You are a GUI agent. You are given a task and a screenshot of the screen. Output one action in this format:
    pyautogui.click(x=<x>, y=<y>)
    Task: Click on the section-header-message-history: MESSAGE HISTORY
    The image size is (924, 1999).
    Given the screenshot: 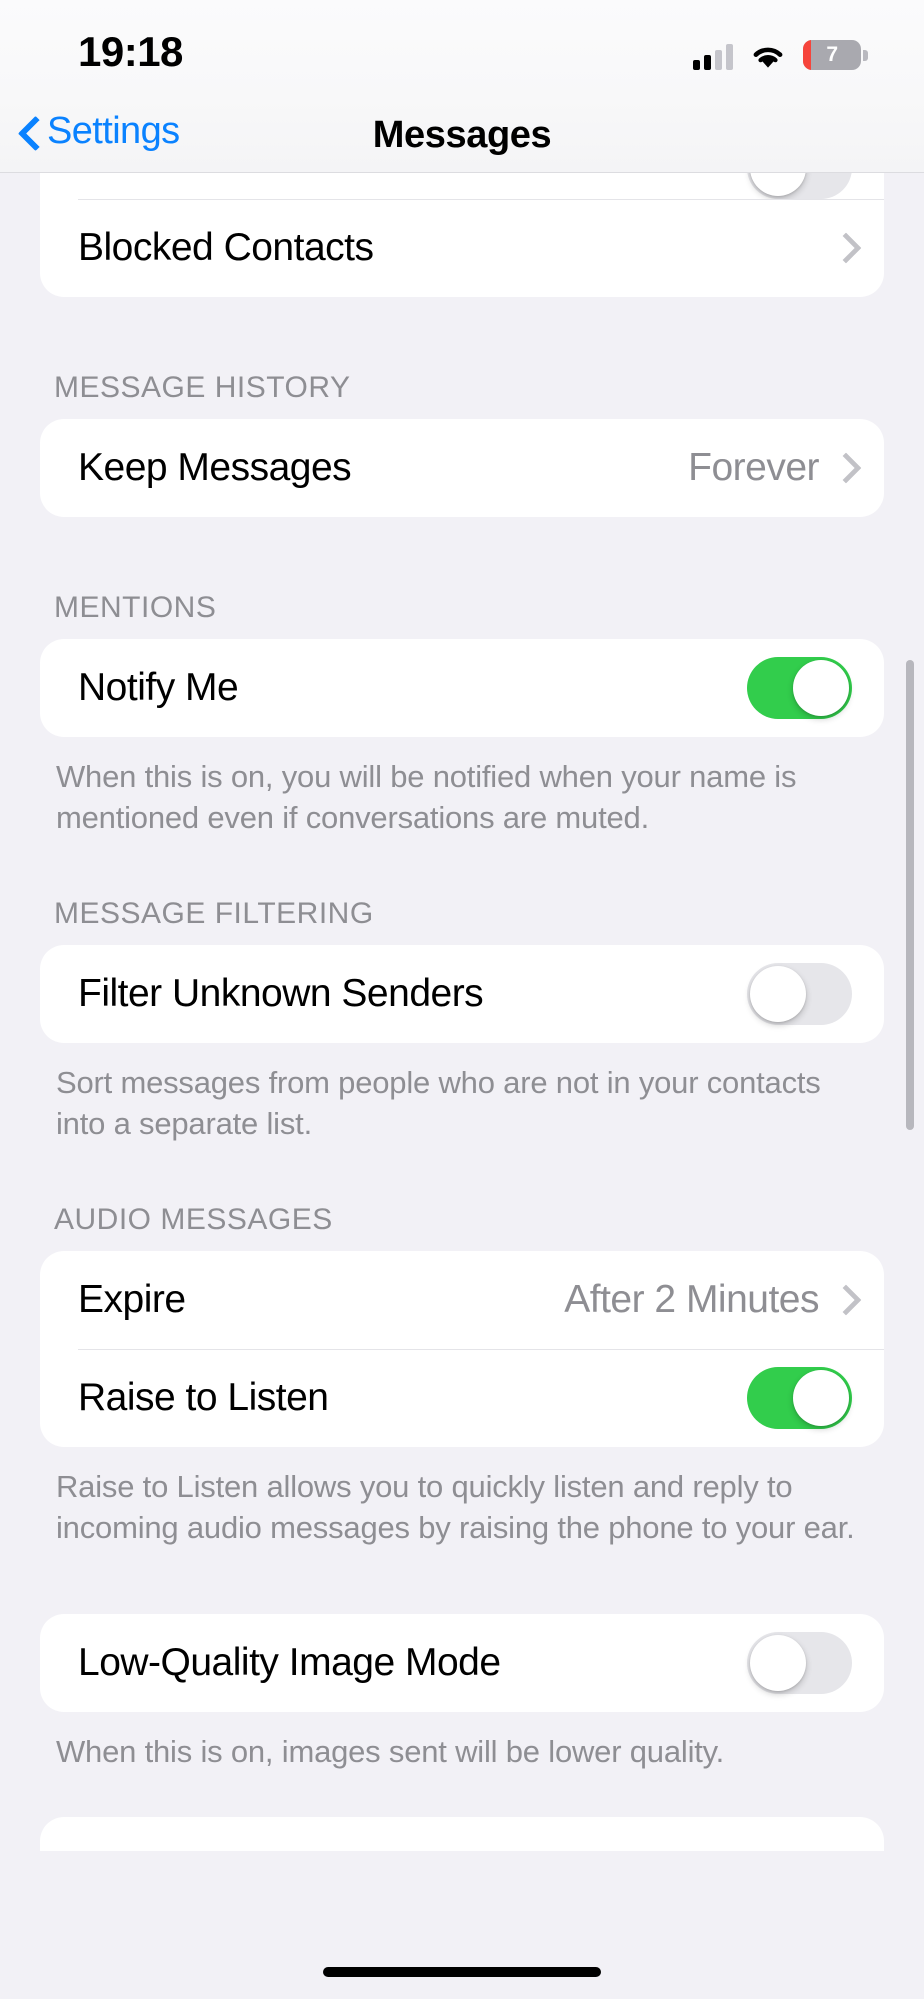 What is the action you would take?
    pyautogui.click(x=202, y=387)
    